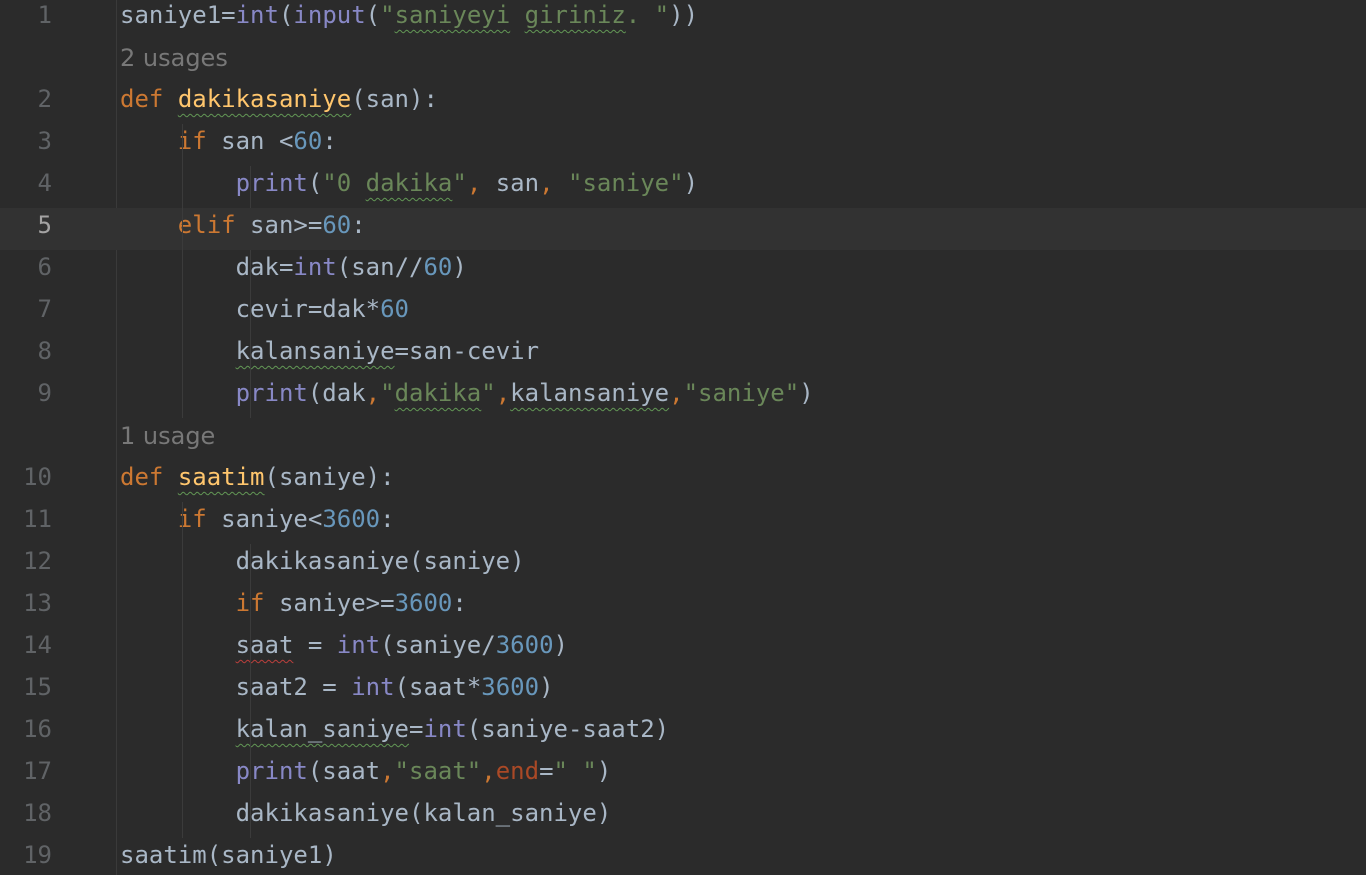 This screenshot has height=875, width=1366. What do you see at coordinates (228, 856) in the screenshot?
I see `code-text: saatim(saniye1)` at bounding box center [228, 856].